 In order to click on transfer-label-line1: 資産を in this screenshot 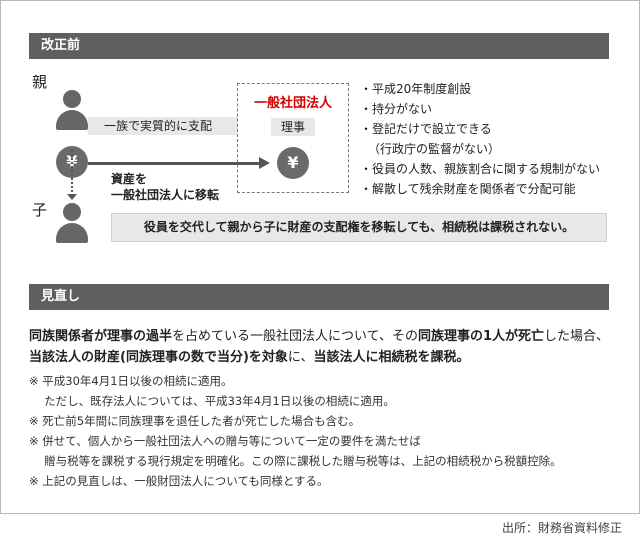, I will do `click(129, 179)`.